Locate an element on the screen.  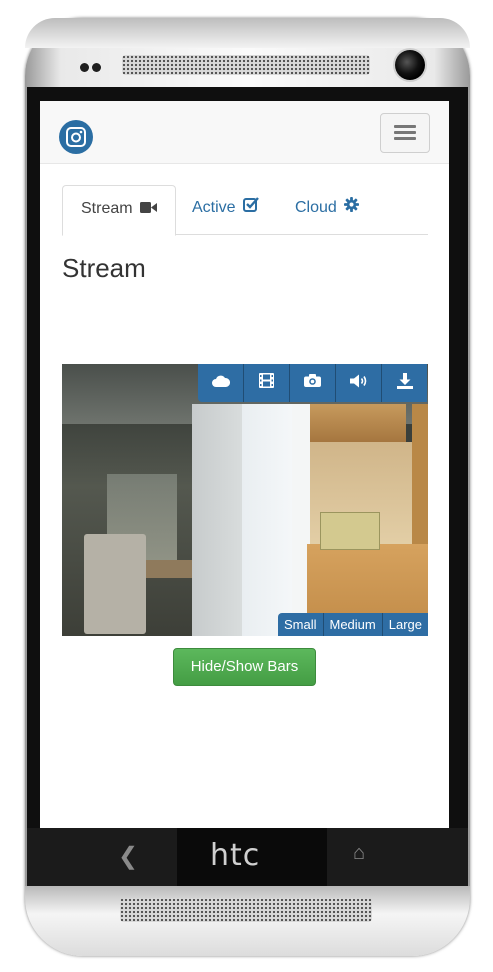
instagram-camera-icon is located at coordinates (76, 137).